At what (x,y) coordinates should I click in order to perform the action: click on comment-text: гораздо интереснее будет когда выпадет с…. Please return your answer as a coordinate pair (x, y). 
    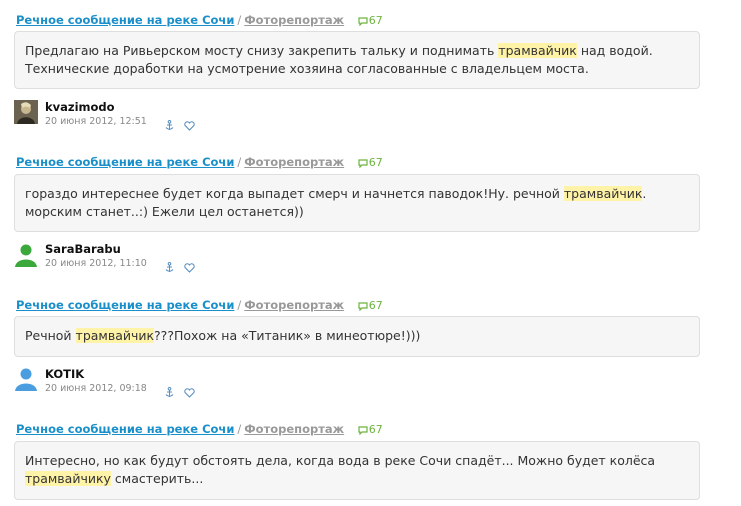
    Looking at the image, I should click on (357, 203).